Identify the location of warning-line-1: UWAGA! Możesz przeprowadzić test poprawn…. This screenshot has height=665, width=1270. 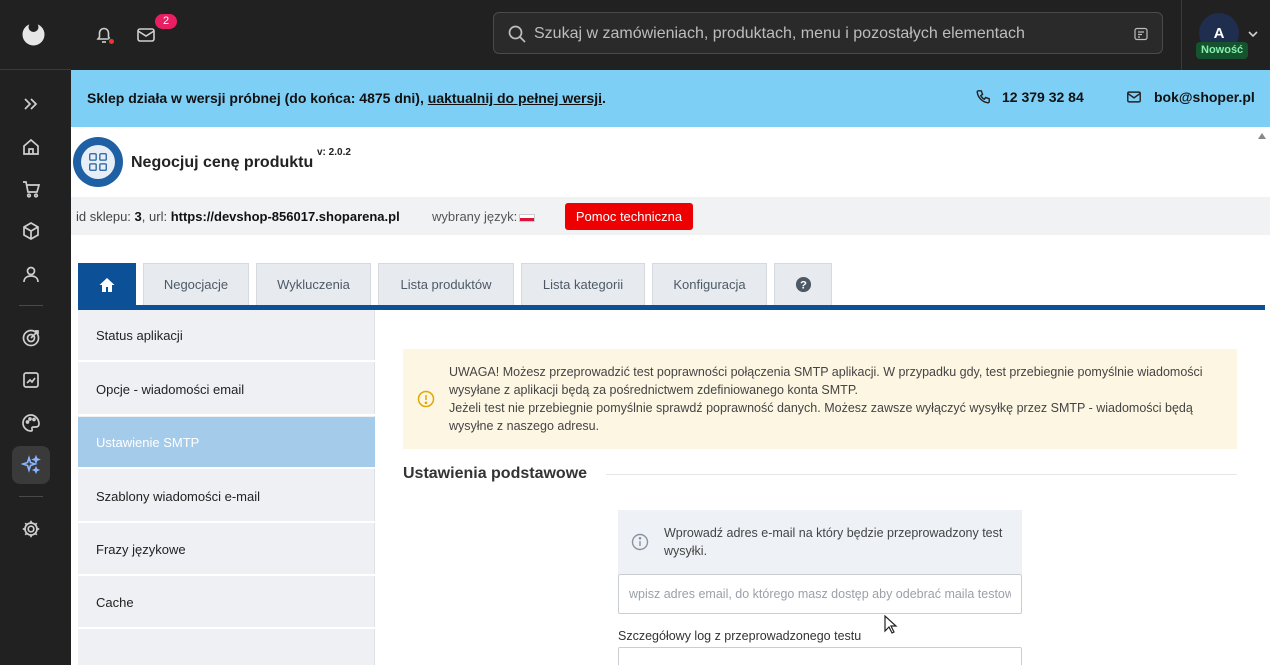
(826, 381).